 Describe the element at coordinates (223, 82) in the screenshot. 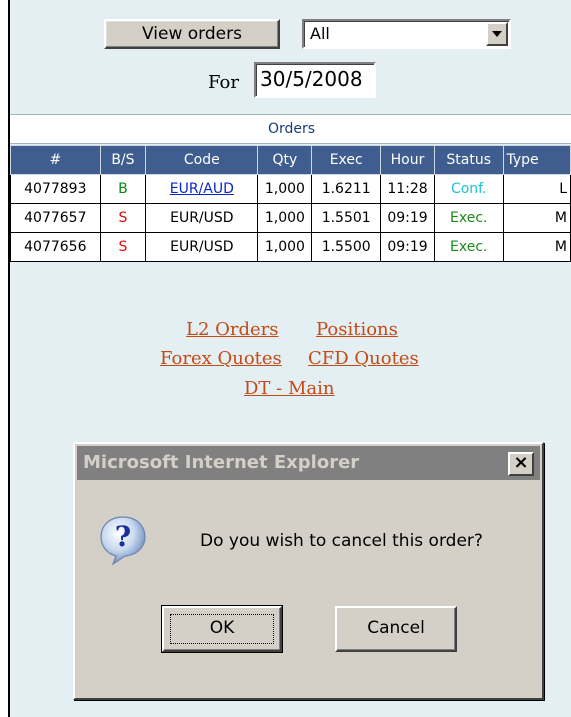

I see `for-label: For` at that location.